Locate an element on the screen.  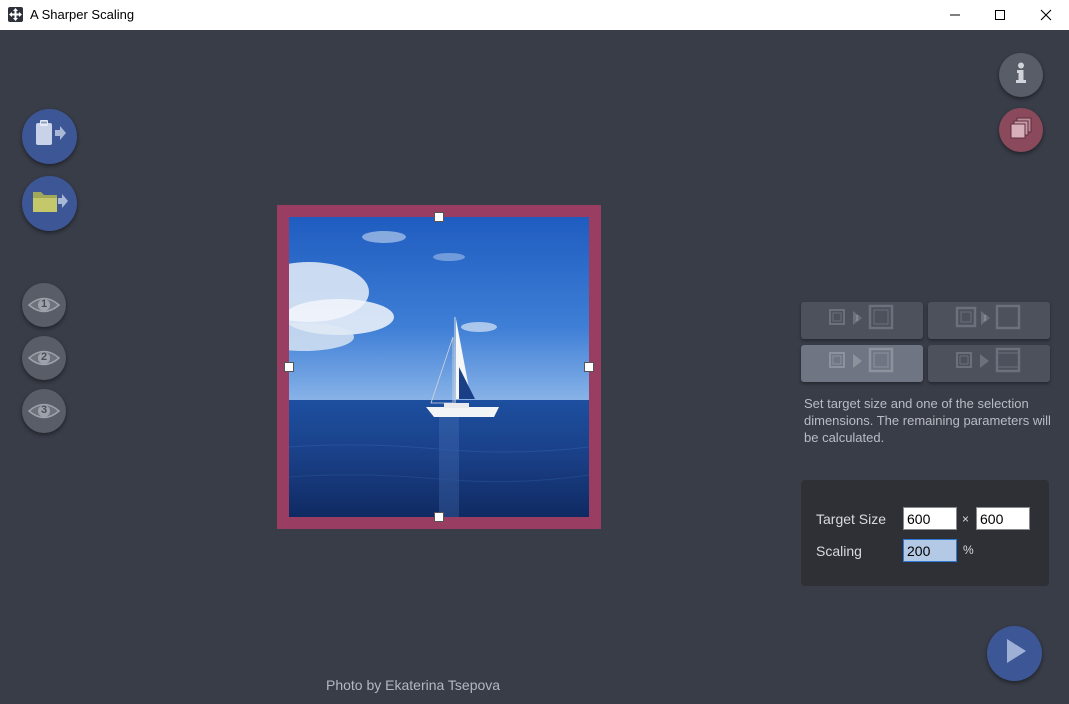
minimize-button is located at coordinates (955, 15).